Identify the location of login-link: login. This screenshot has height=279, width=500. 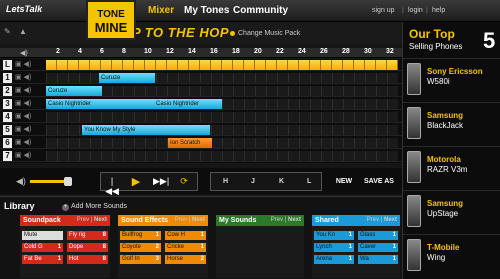
(415, 10).